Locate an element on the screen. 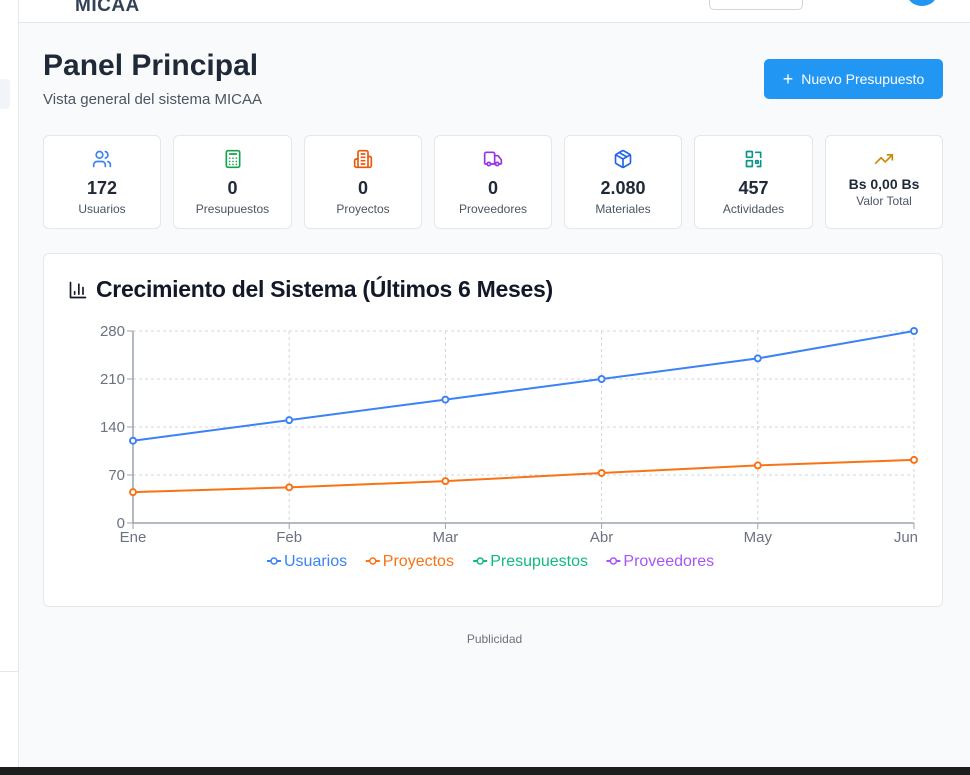 The height and width of the screenshot is (775, 970). y-tick-label: 210 is located at coordinates (112, 379).